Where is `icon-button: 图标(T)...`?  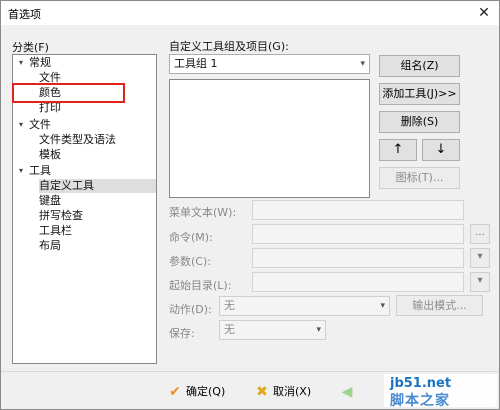
icon-button: 图标(T)... is located at coordinates (419, 178).